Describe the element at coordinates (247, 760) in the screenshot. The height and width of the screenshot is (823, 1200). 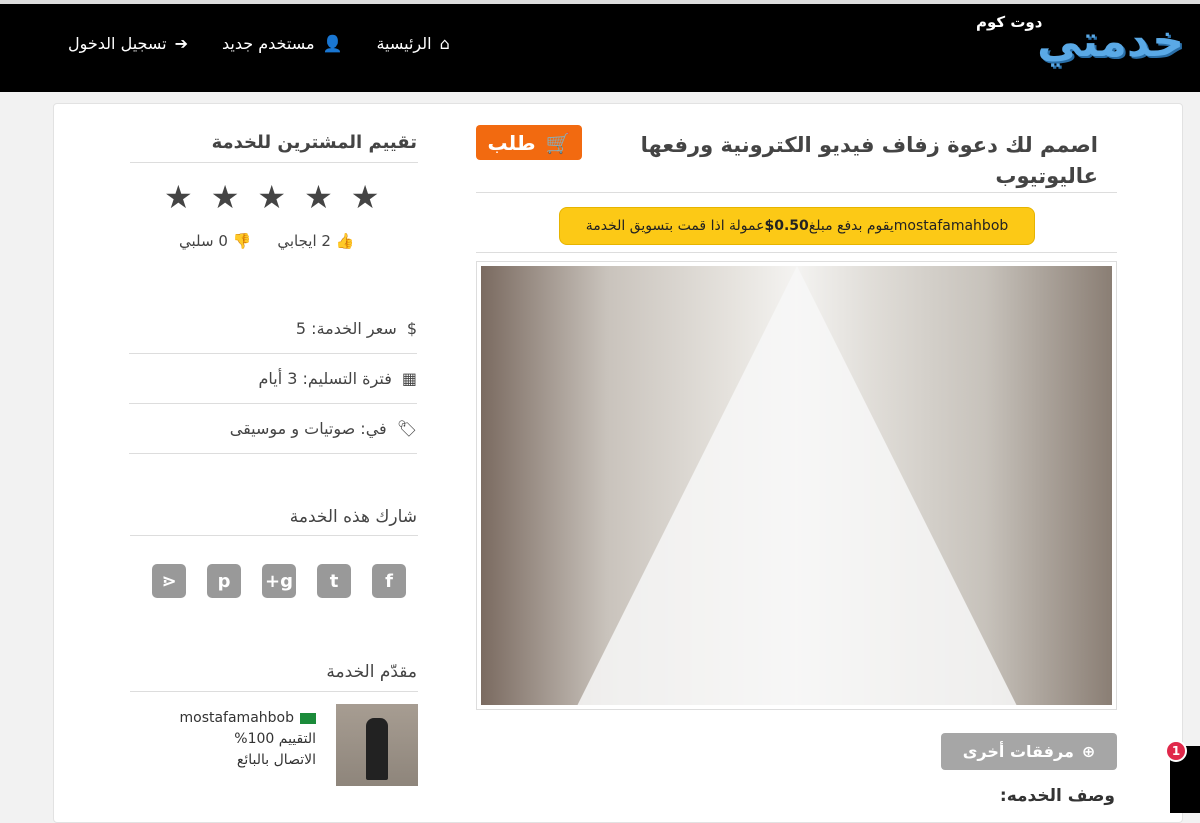
I see `contact-seller-link: الاتصال بالبائع` at that location.